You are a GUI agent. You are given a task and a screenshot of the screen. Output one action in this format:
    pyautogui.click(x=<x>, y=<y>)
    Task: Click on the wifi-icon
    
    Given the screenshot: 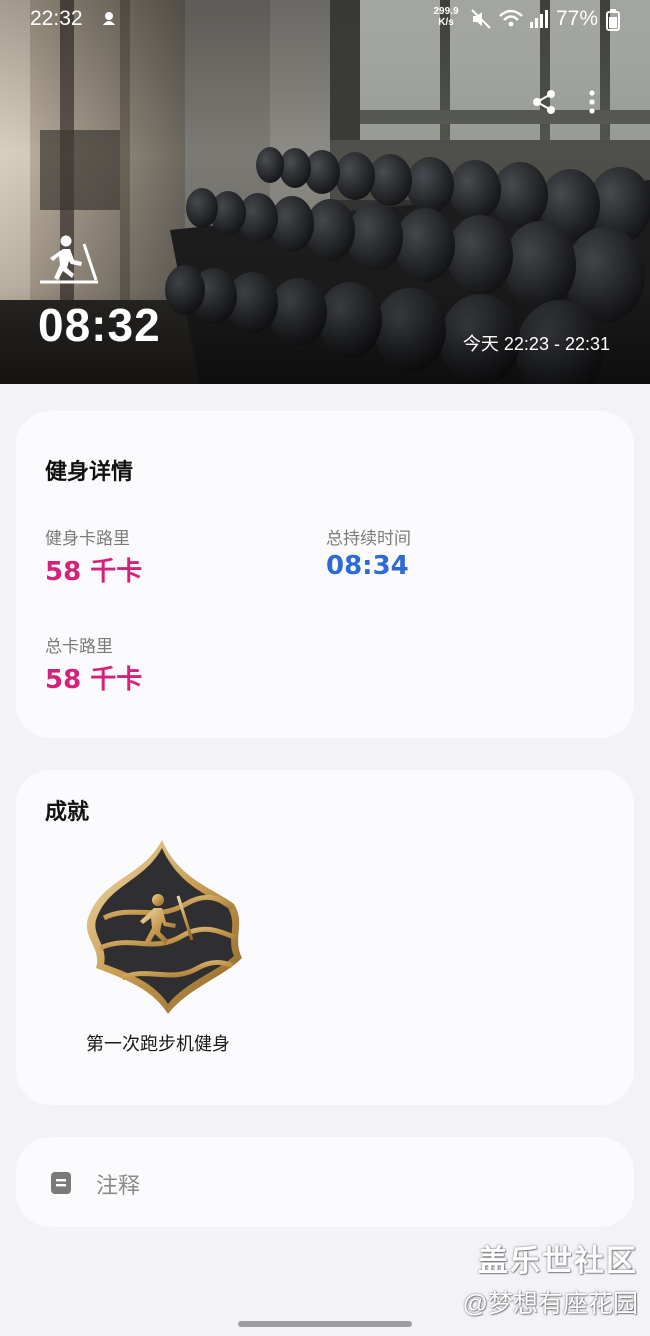 What is the action you would take?
    pyautogui.click(x=511, y=21)
    